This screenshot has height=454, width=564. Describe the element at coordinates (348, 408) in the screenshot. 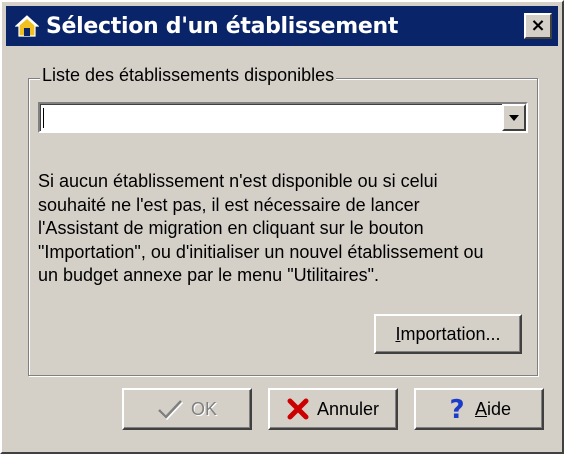

I see `cancel-label: Annuler` at that location.